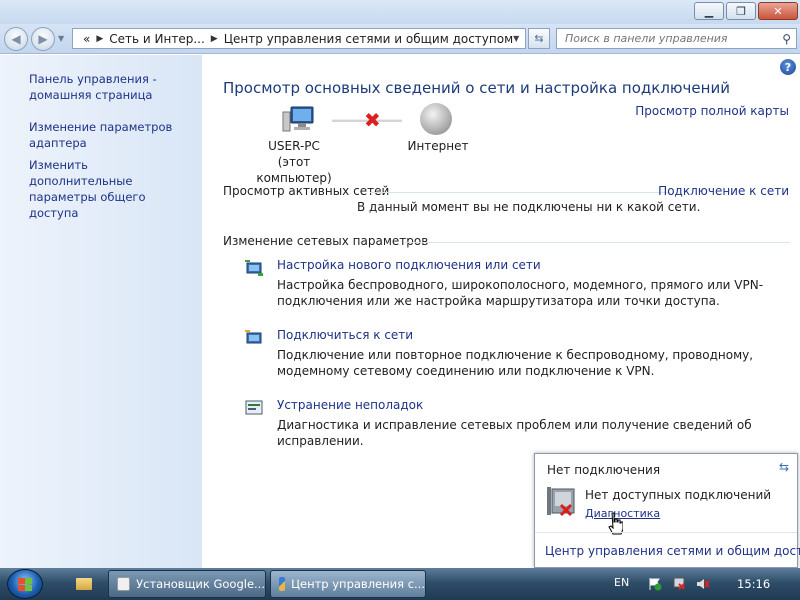 This screenshot has width=800, height=600. What do you see at coordinates (111, 87) in the screenshot?
I see `sidebar-item-control-panel-home: Панель управления - домашняя страница` at bounding box center [111, 87].